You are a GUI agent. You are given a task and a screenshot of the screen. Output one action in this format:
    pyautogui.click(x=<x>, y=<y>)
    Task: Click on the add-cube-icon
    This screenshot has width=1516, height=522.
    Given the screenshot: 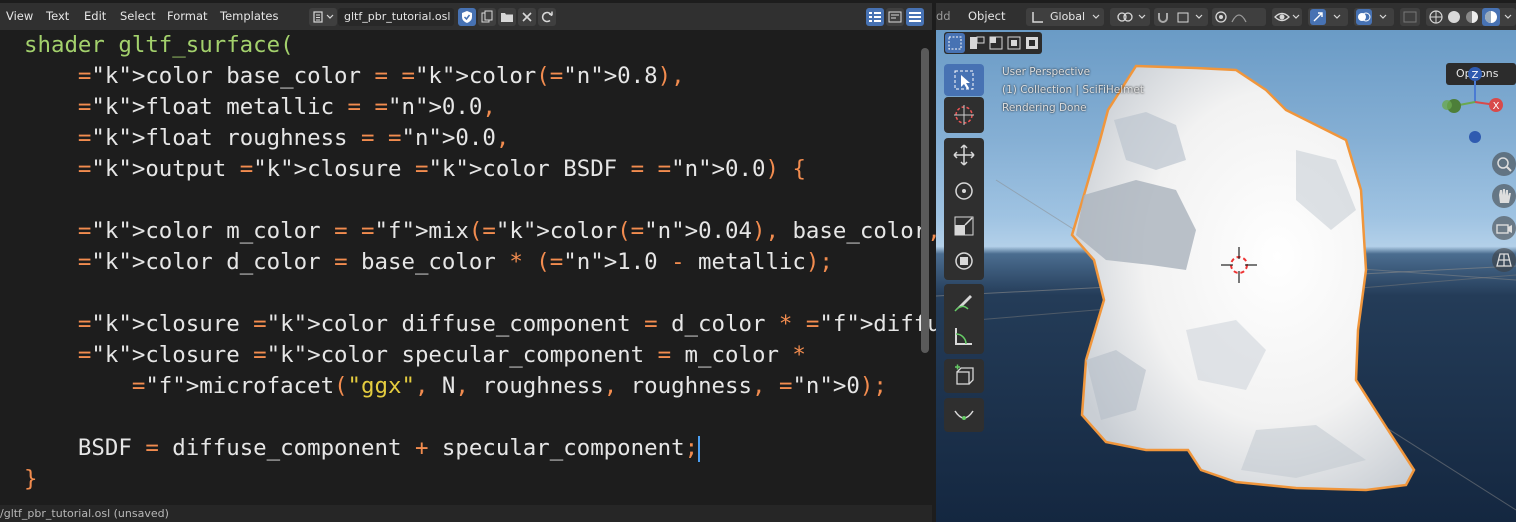 What is the action you would take?
    pyautogui.click(x=964, y=376)
    